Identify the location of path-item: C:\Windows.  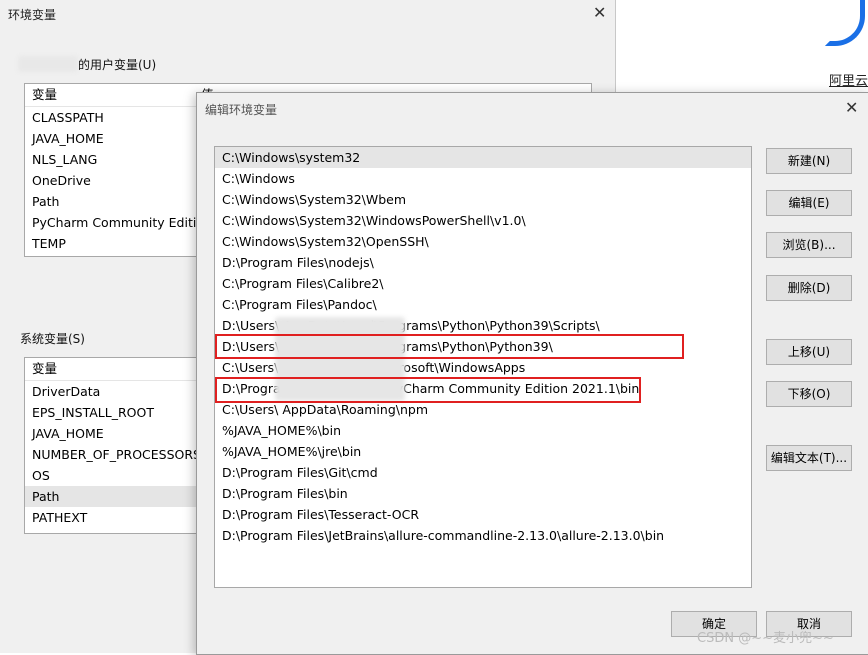
(483, 178).